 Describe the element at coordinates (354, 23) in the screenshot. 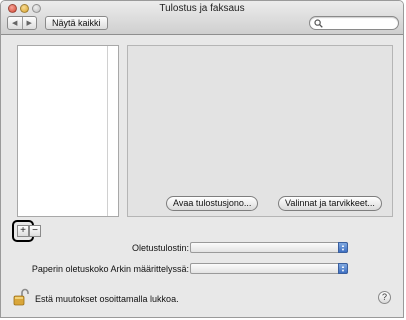

I see `search-field` at that location.